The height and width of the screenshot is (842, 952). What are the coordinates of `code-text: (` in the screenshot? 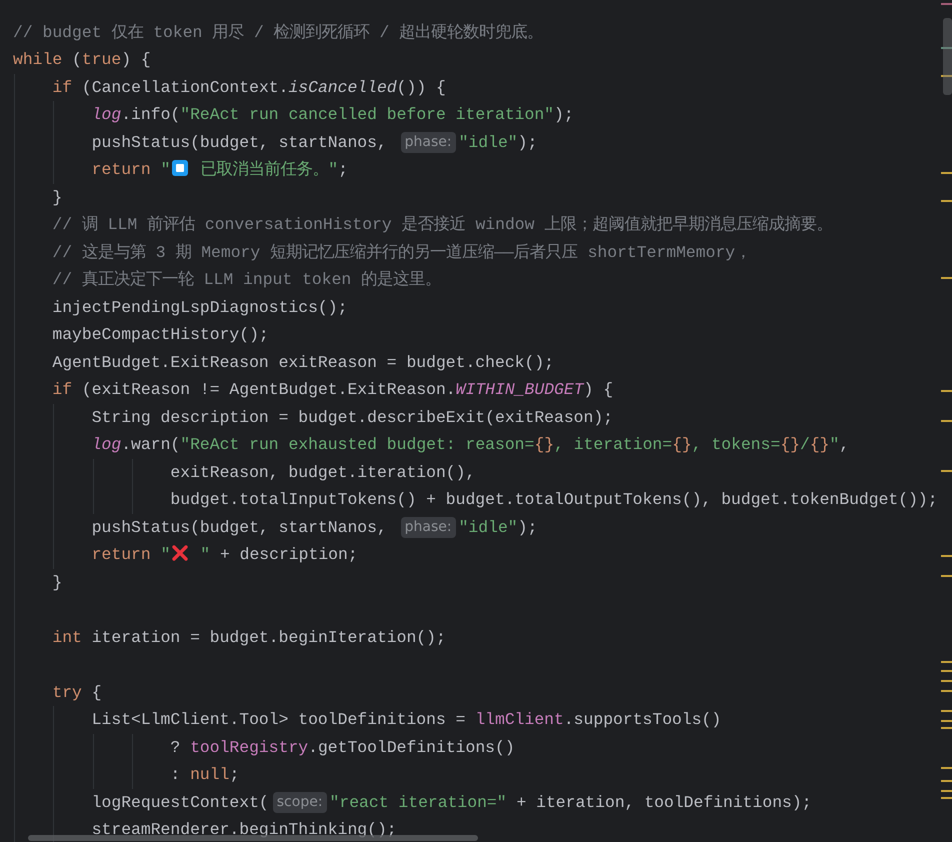 It's located at (77, 59).